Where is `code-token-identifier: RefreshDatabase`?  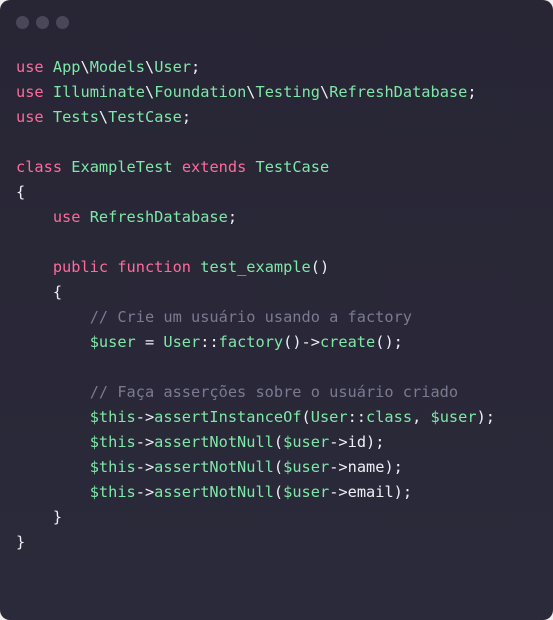 code-token-identifier: RefreshDatabase is located at coordinates (398, 92).